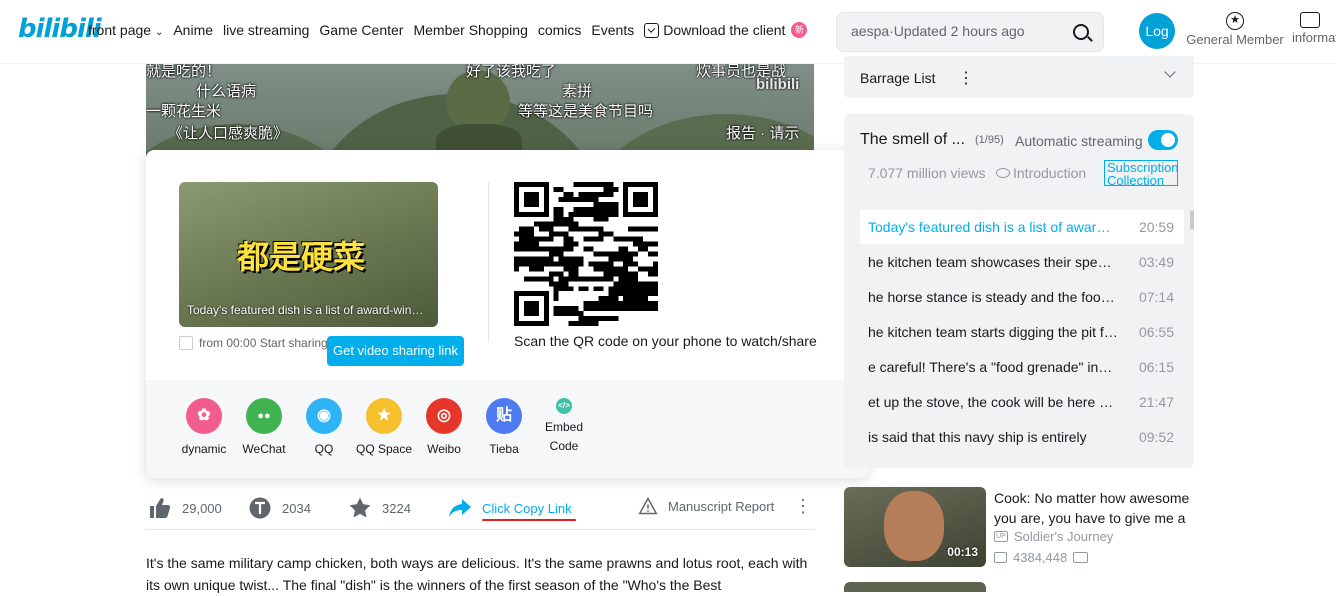  I want to click on new-badge: 新, so click(799, 30).